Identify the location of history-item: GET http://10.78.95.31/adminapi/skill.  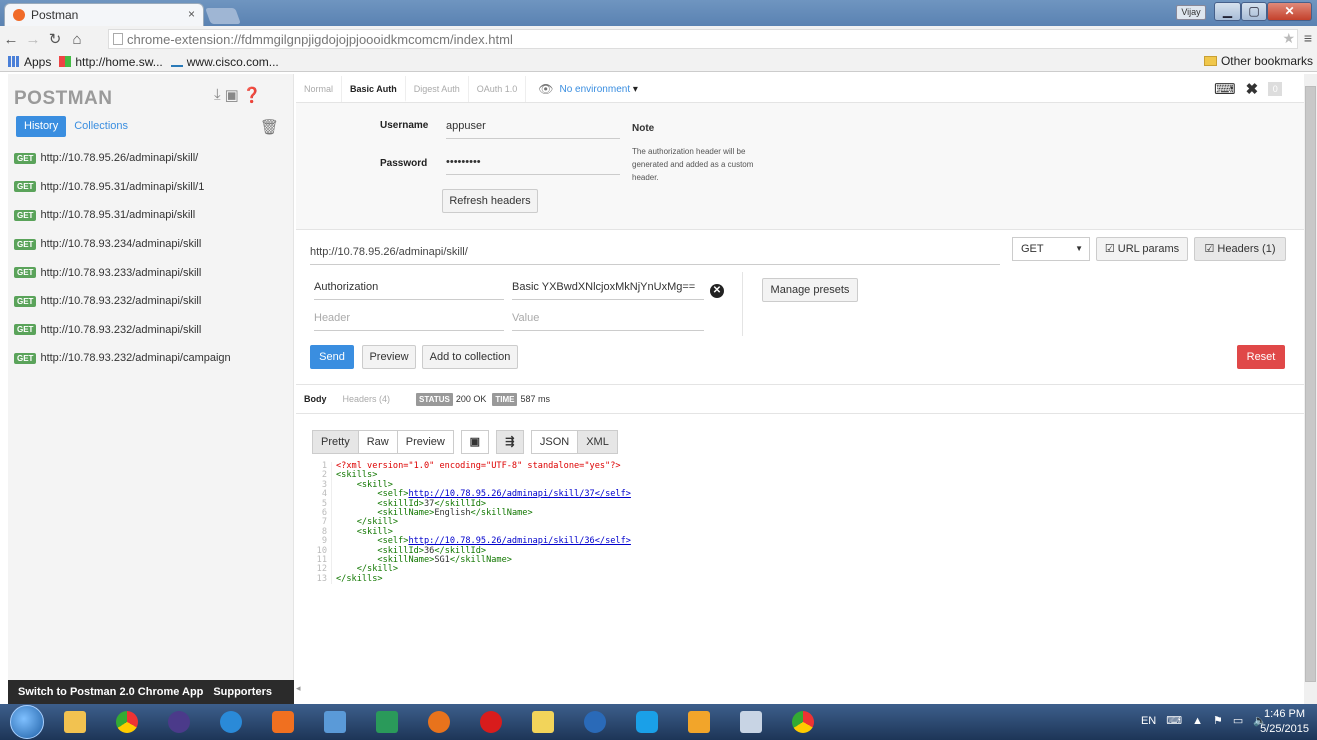
(151, 215).